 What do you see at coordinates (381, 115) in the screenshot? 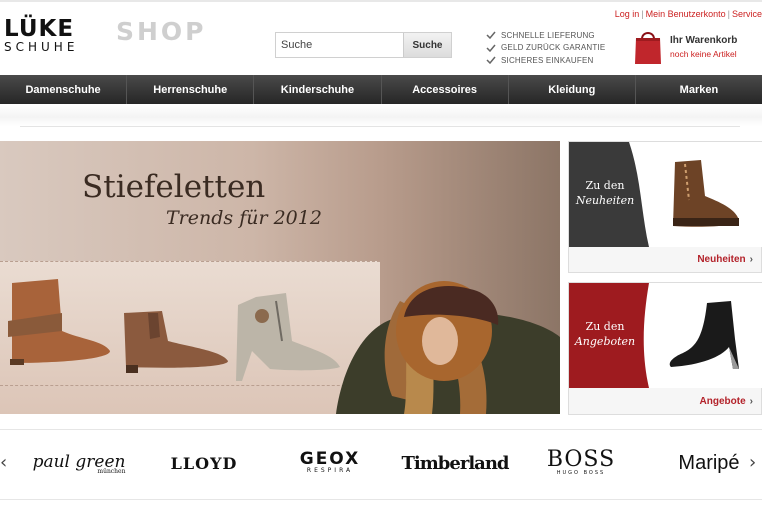
I see `nav-shadow` at bounding box center [381, 115].